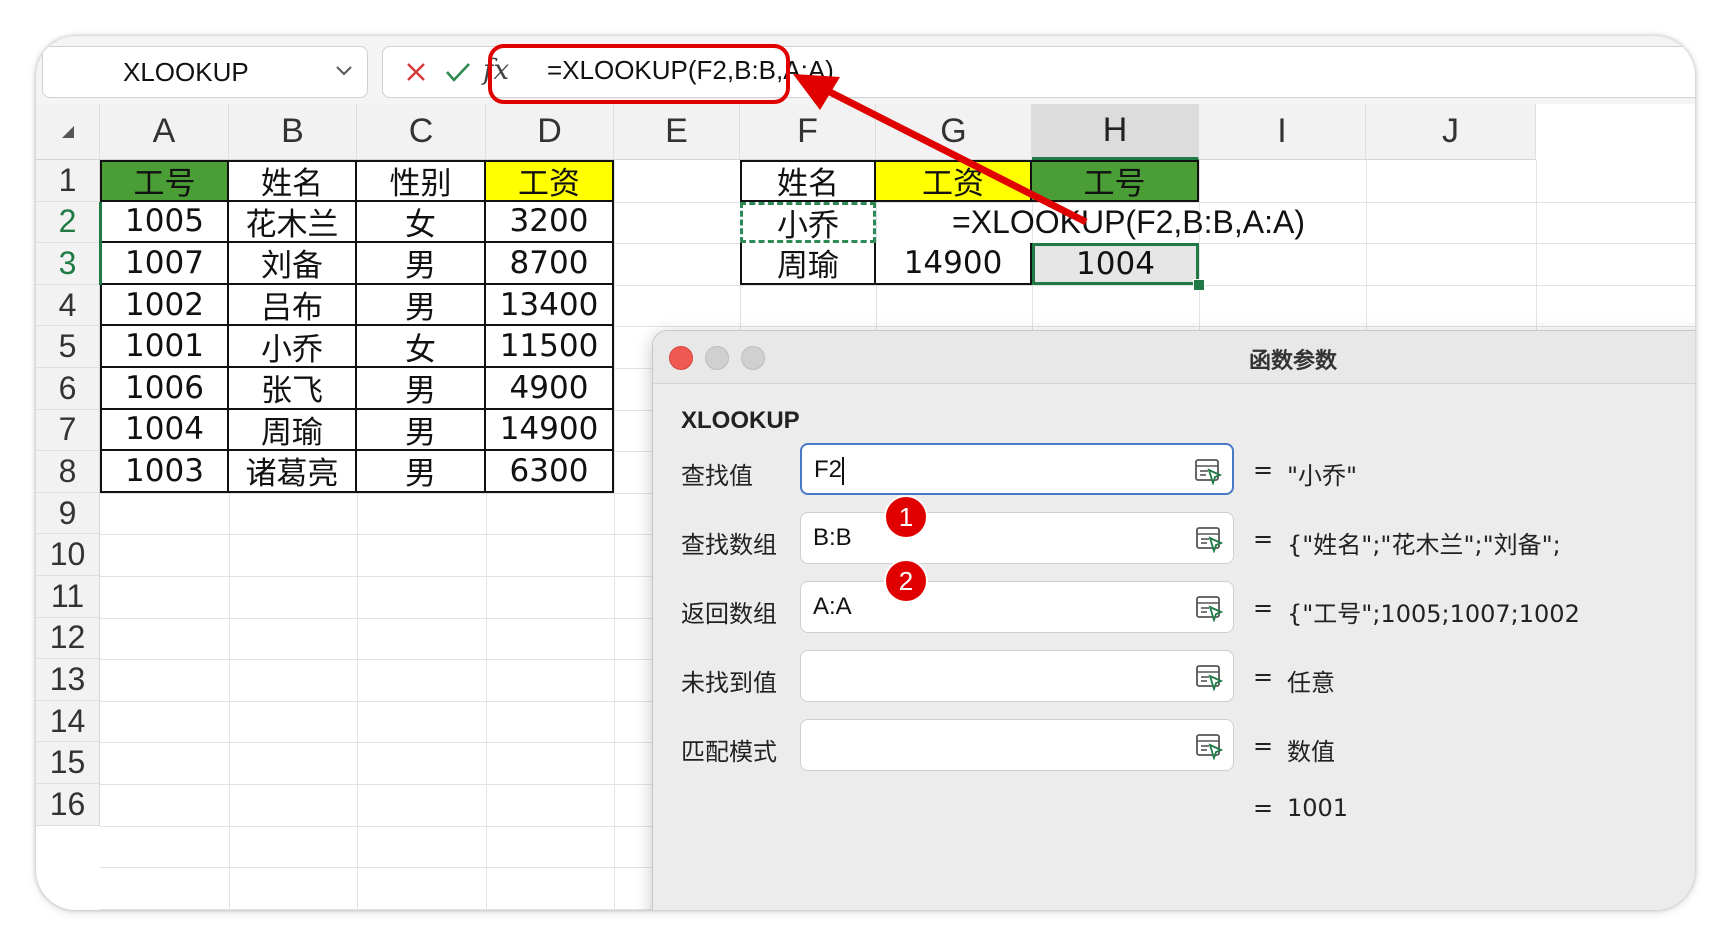 This screenshot has height=944, width=1730. Describe the element at coordinates (788, 135) in the screenshot. I see `annotation-overlay` at that location.